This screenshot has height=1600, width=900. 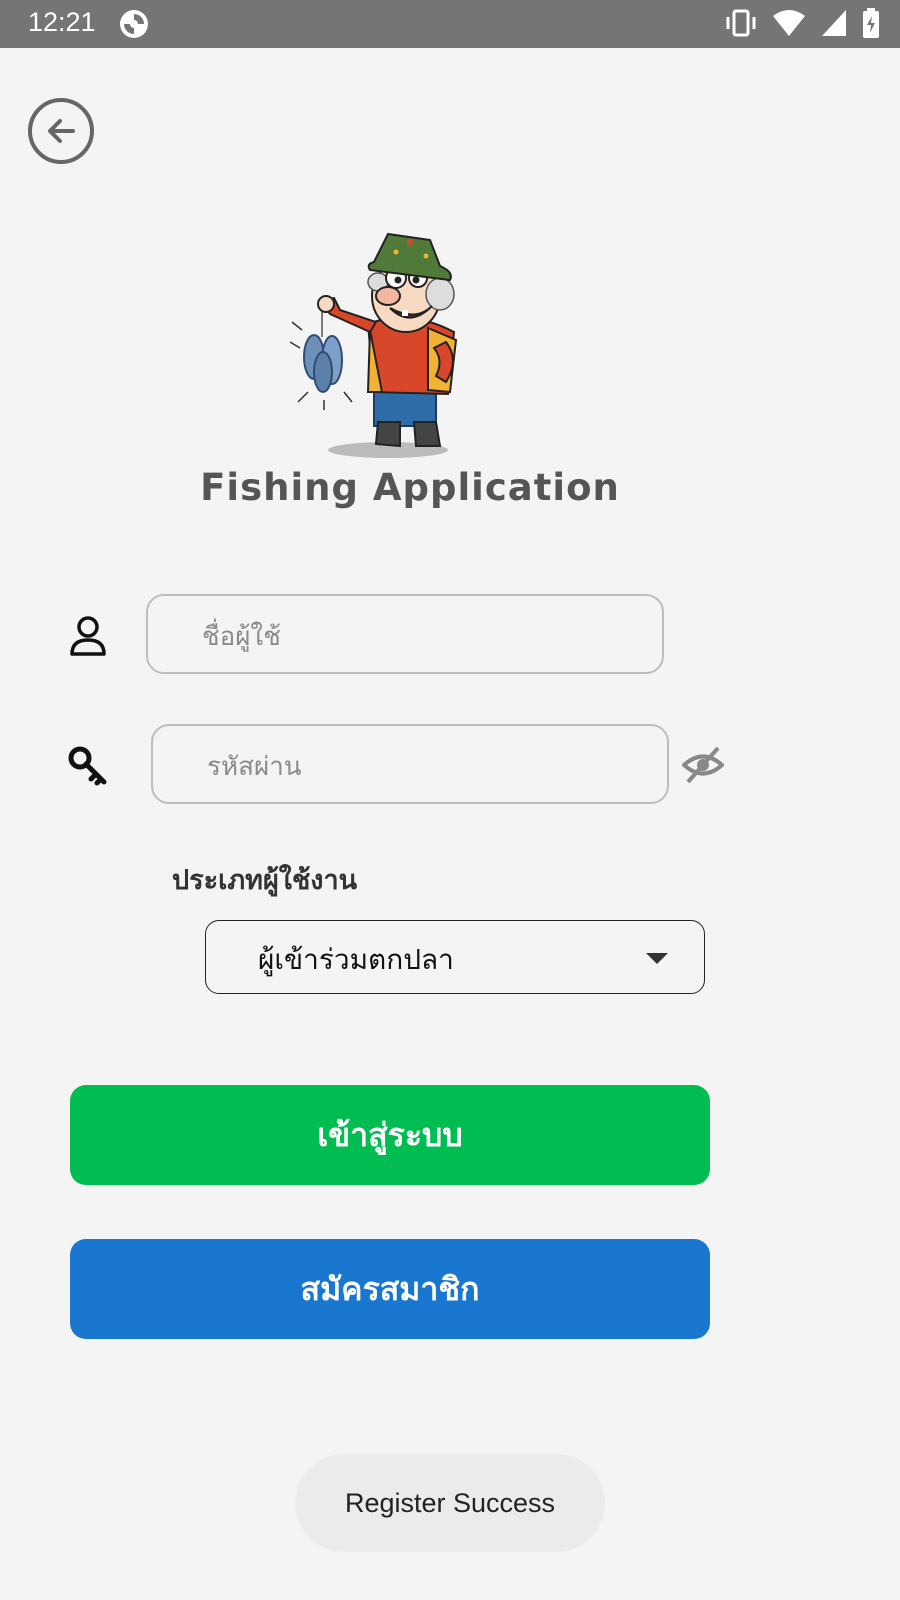 I want to click on wifi-icon, so click(x=789, y=23).